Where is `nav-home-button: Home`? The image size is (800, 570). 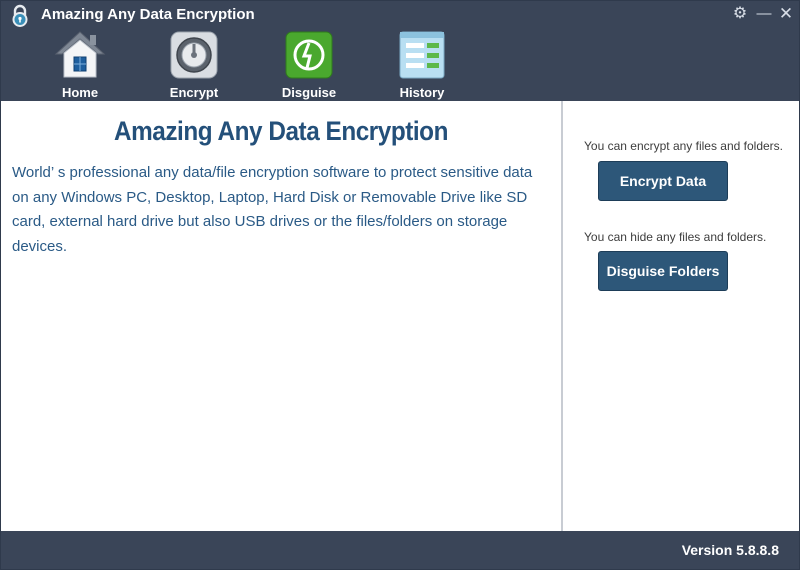 nav-home-button: Home is located at coordinates (80, 65).